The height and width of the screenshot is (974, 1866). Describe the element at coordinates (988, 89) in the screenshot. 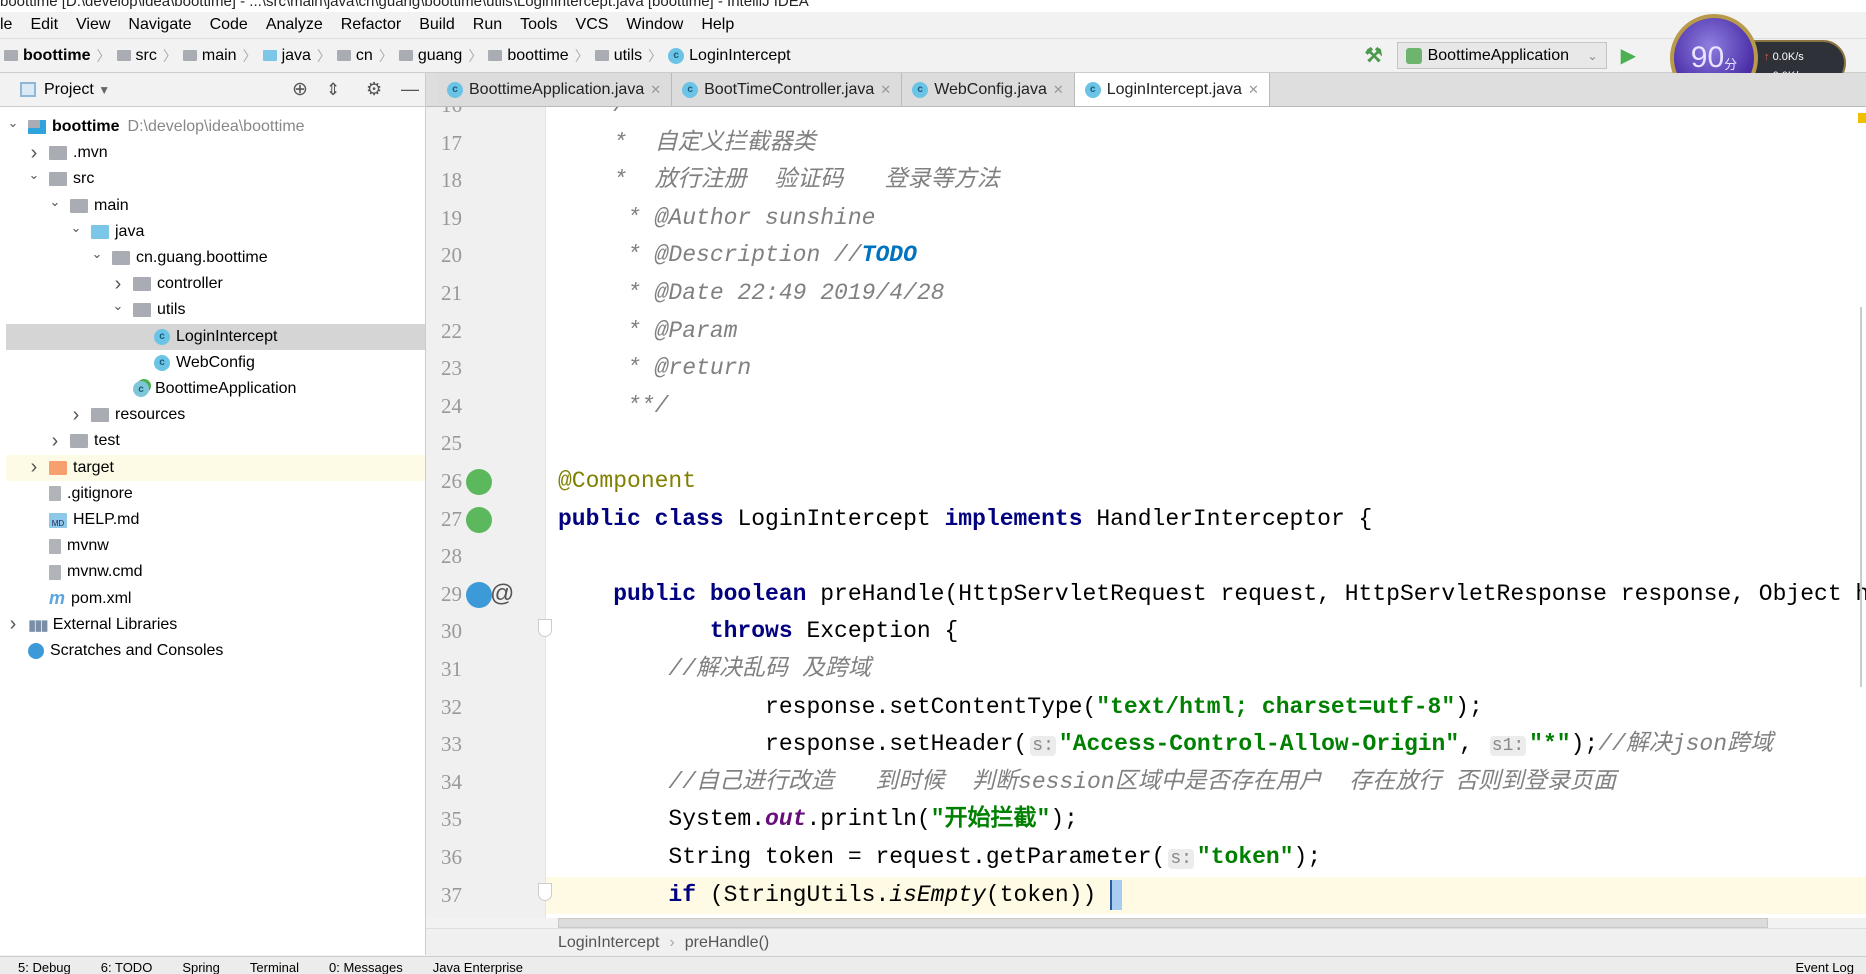

I see `editor-tab: c WebConfig.java ✕` at that location.